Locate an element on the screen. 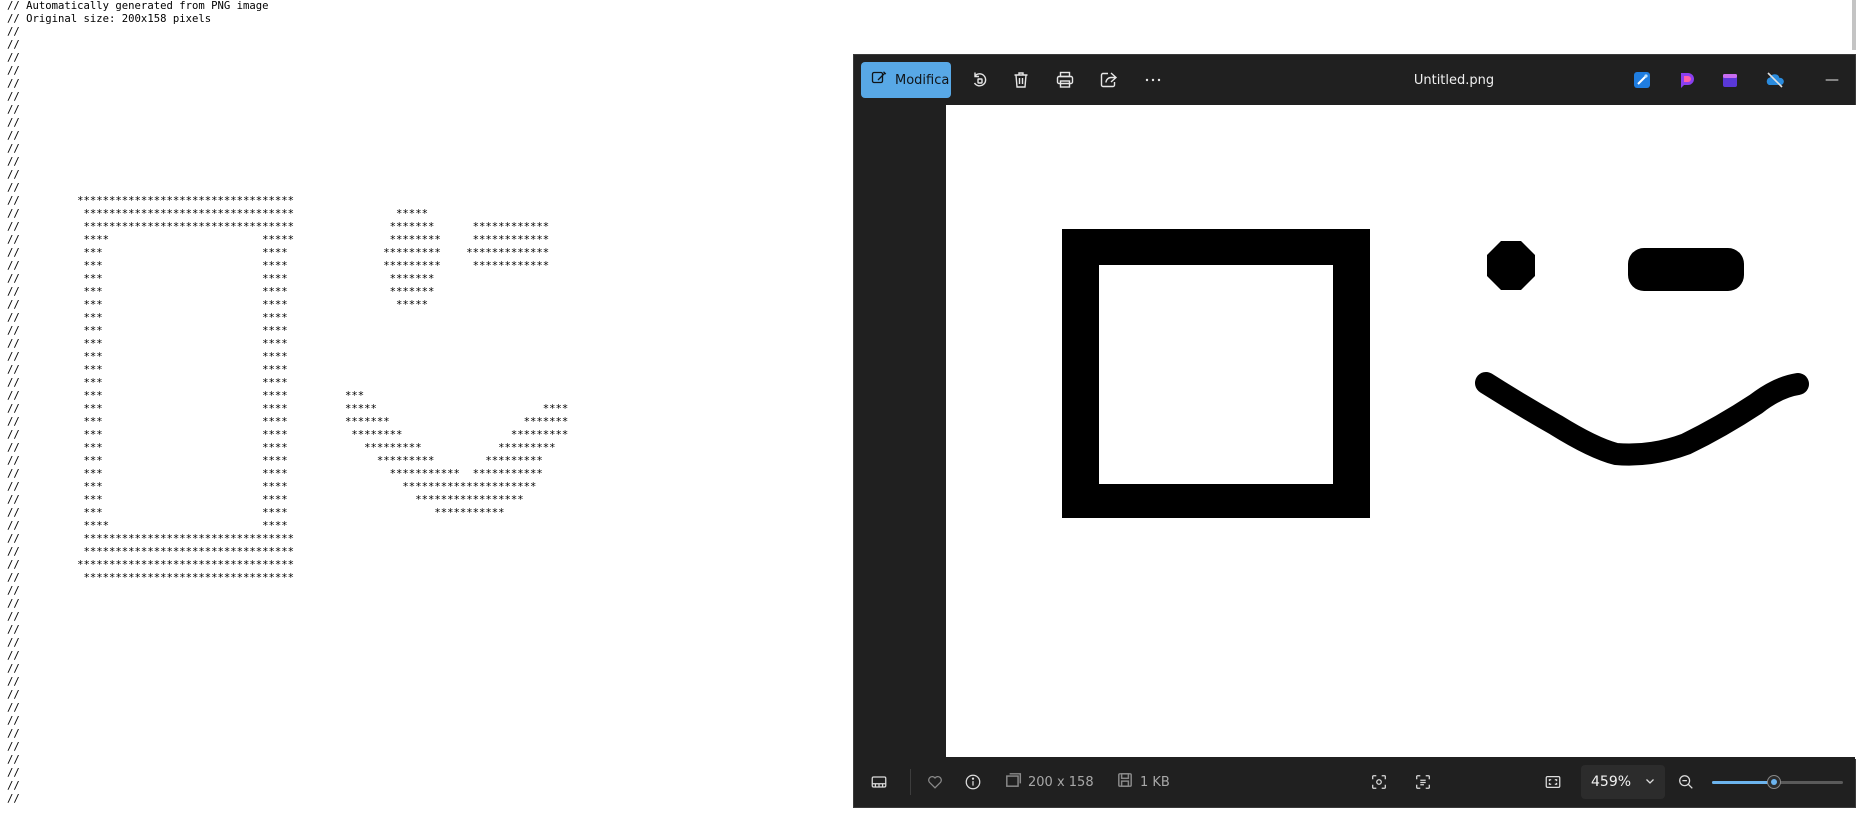 This screenshot has width=1856, height=832. smile-shape is located at coordinates (1642, 419).